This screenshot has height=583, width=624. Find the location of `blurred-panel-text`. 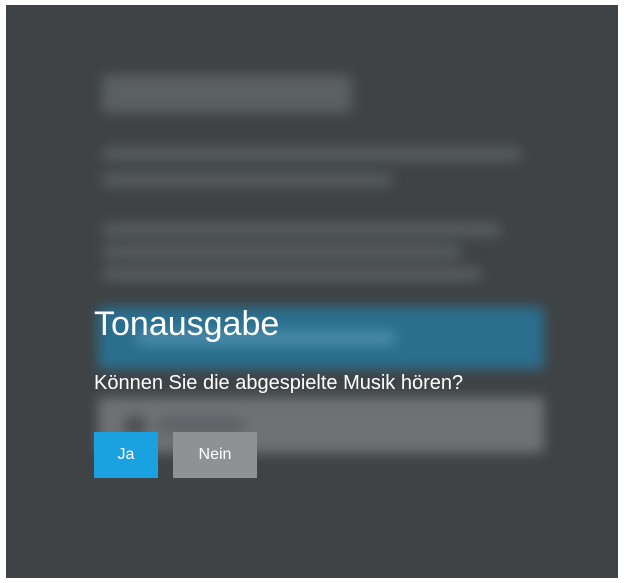

blurred-panel-text is located at coordinates (201, 425).